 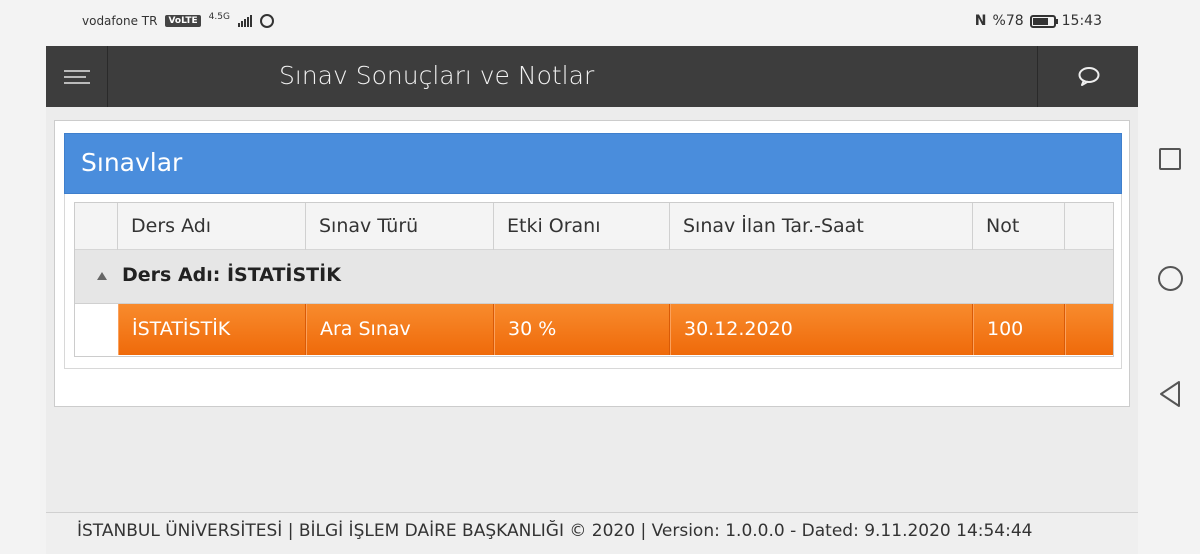 I want to click on page-title: Sınav Sonuçları ve Notlar, so click(x=437, y=75).